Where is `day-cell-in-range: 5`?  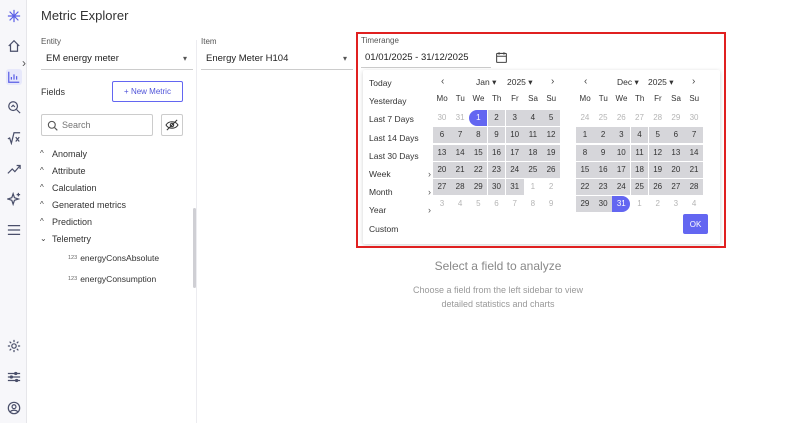 day-cell-in-range: 5 is located at coordinates (551, 118).